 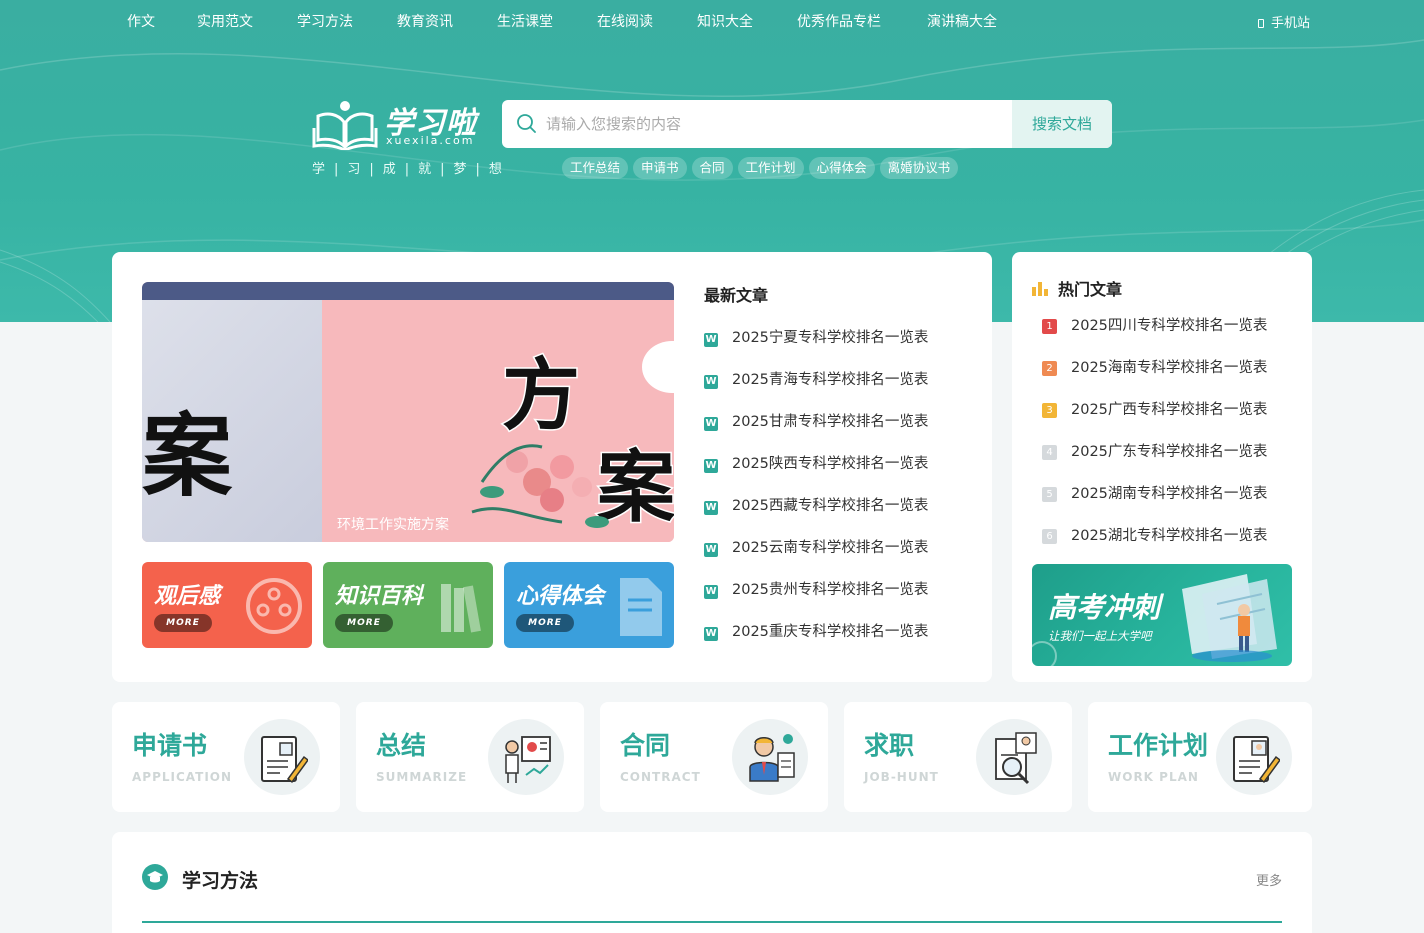 I want to click on section-divider, so click(x=712, y=922).